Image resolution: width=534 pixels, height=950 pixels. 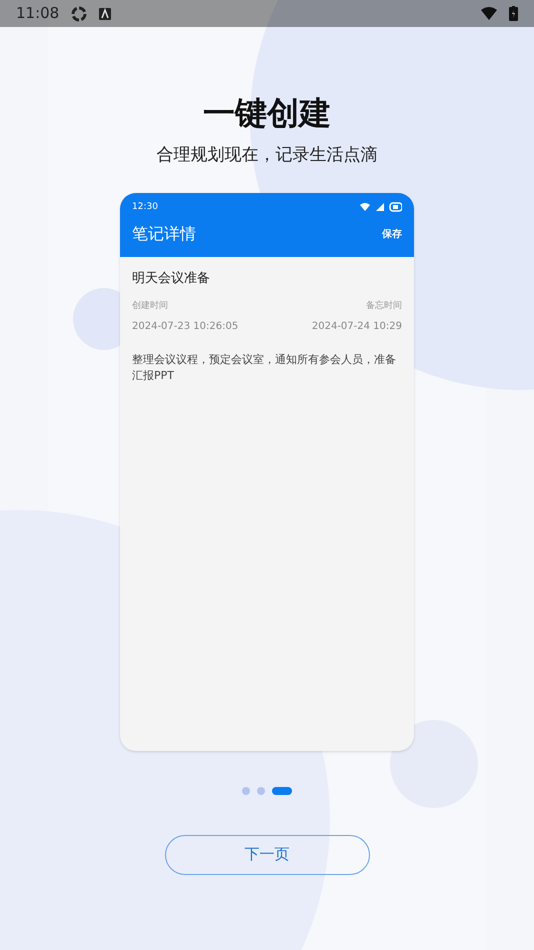 What do you see at coordinates (150, 306) in the screenshot?
I see `field-label: 创建时间` at bounding box center [150, 306].